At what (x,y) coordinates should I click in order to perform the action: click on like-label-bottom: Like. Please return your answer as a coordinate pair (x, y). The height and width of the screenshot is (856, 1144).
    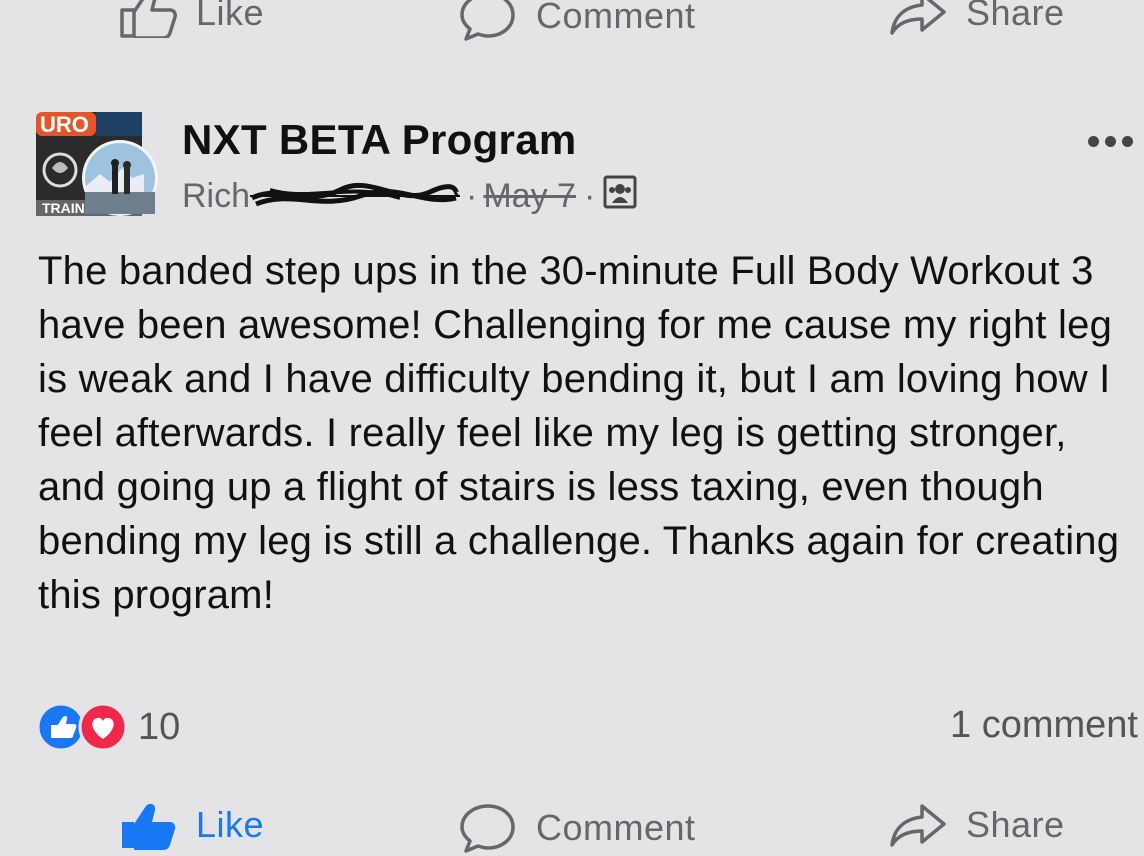
    Looking at the image, I should click on (230, 824).